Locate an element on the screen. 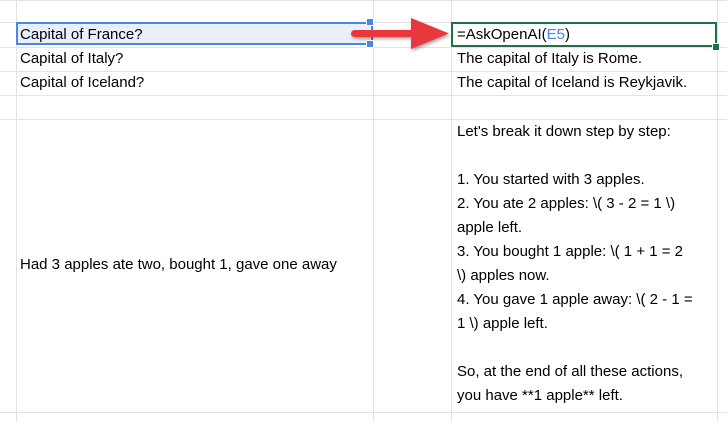 This screenshot has width=727, height=422. cell-b5-line: 1 \) apple left. is located at coordinates (502, 323).